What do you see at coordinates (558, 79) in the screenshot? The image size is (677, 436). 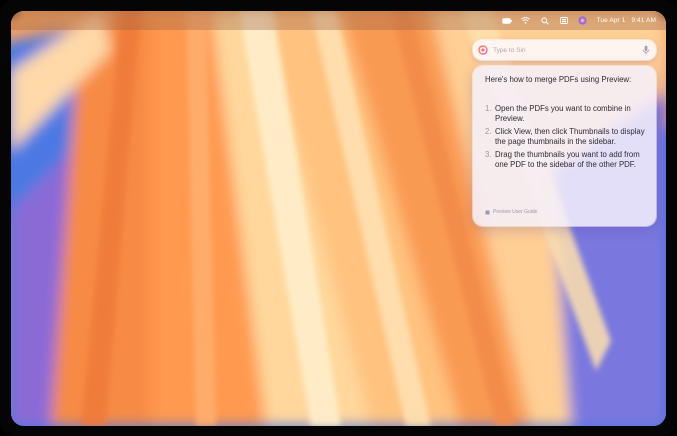 I see `response-title: Here's how to merge PDFs using Preview:` at bounding box center [558, 79].